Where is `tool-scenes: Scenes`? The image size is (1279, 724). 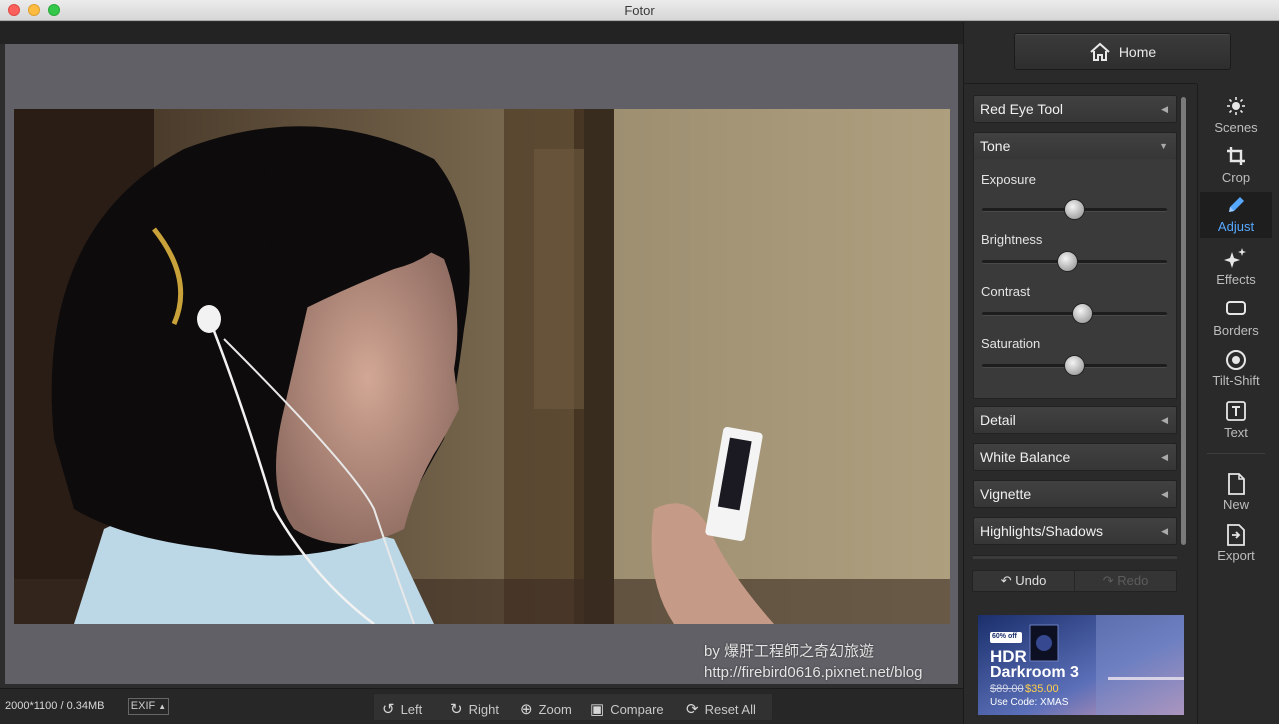 tool-scenes: Scenes is located at coordinates (1236, 116).